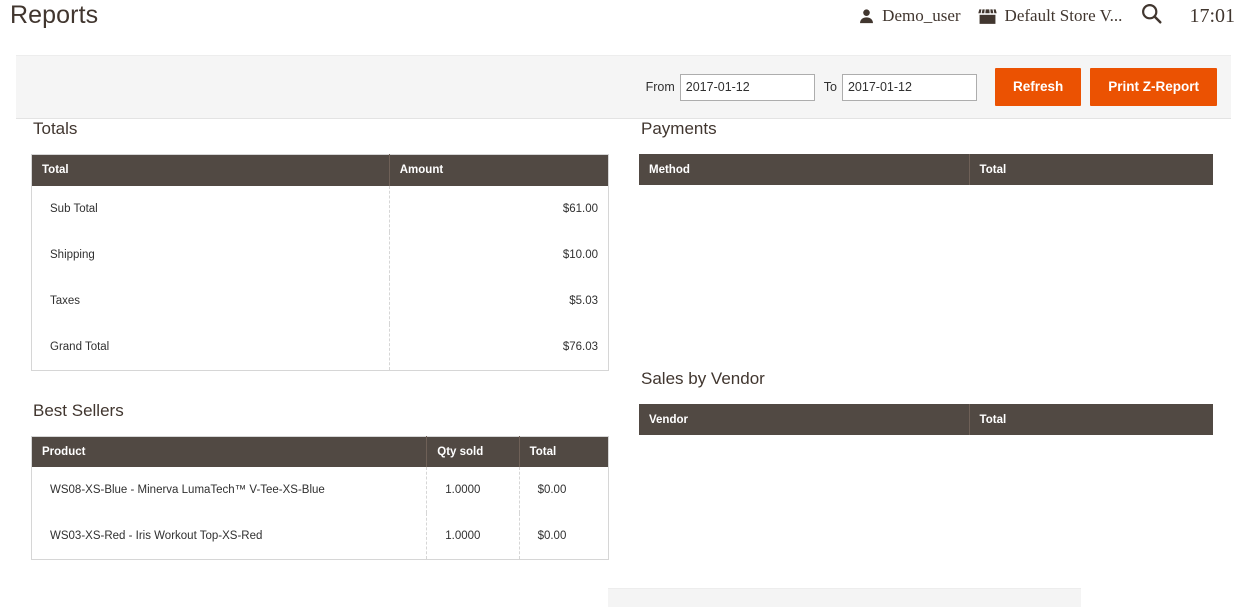 This screenshot has height=607, width=1247. I want to click on search-button, so click(1151, 16).